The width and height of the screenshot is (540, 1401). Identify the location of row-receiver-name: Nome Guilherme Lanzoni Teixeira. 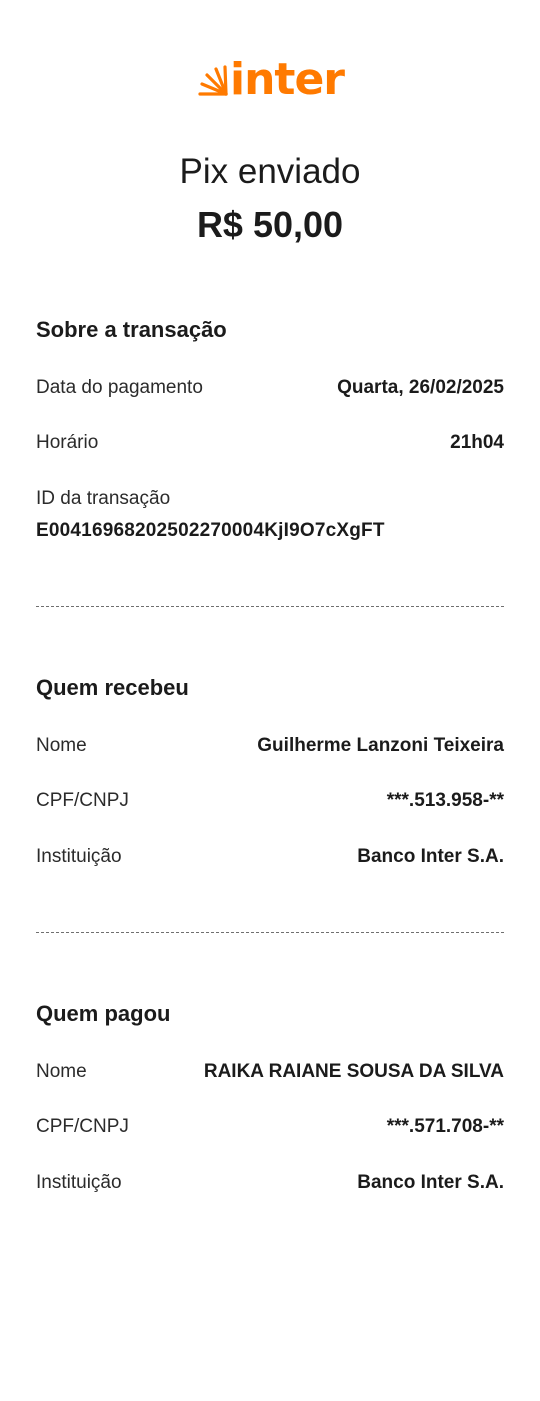
(270, 746).